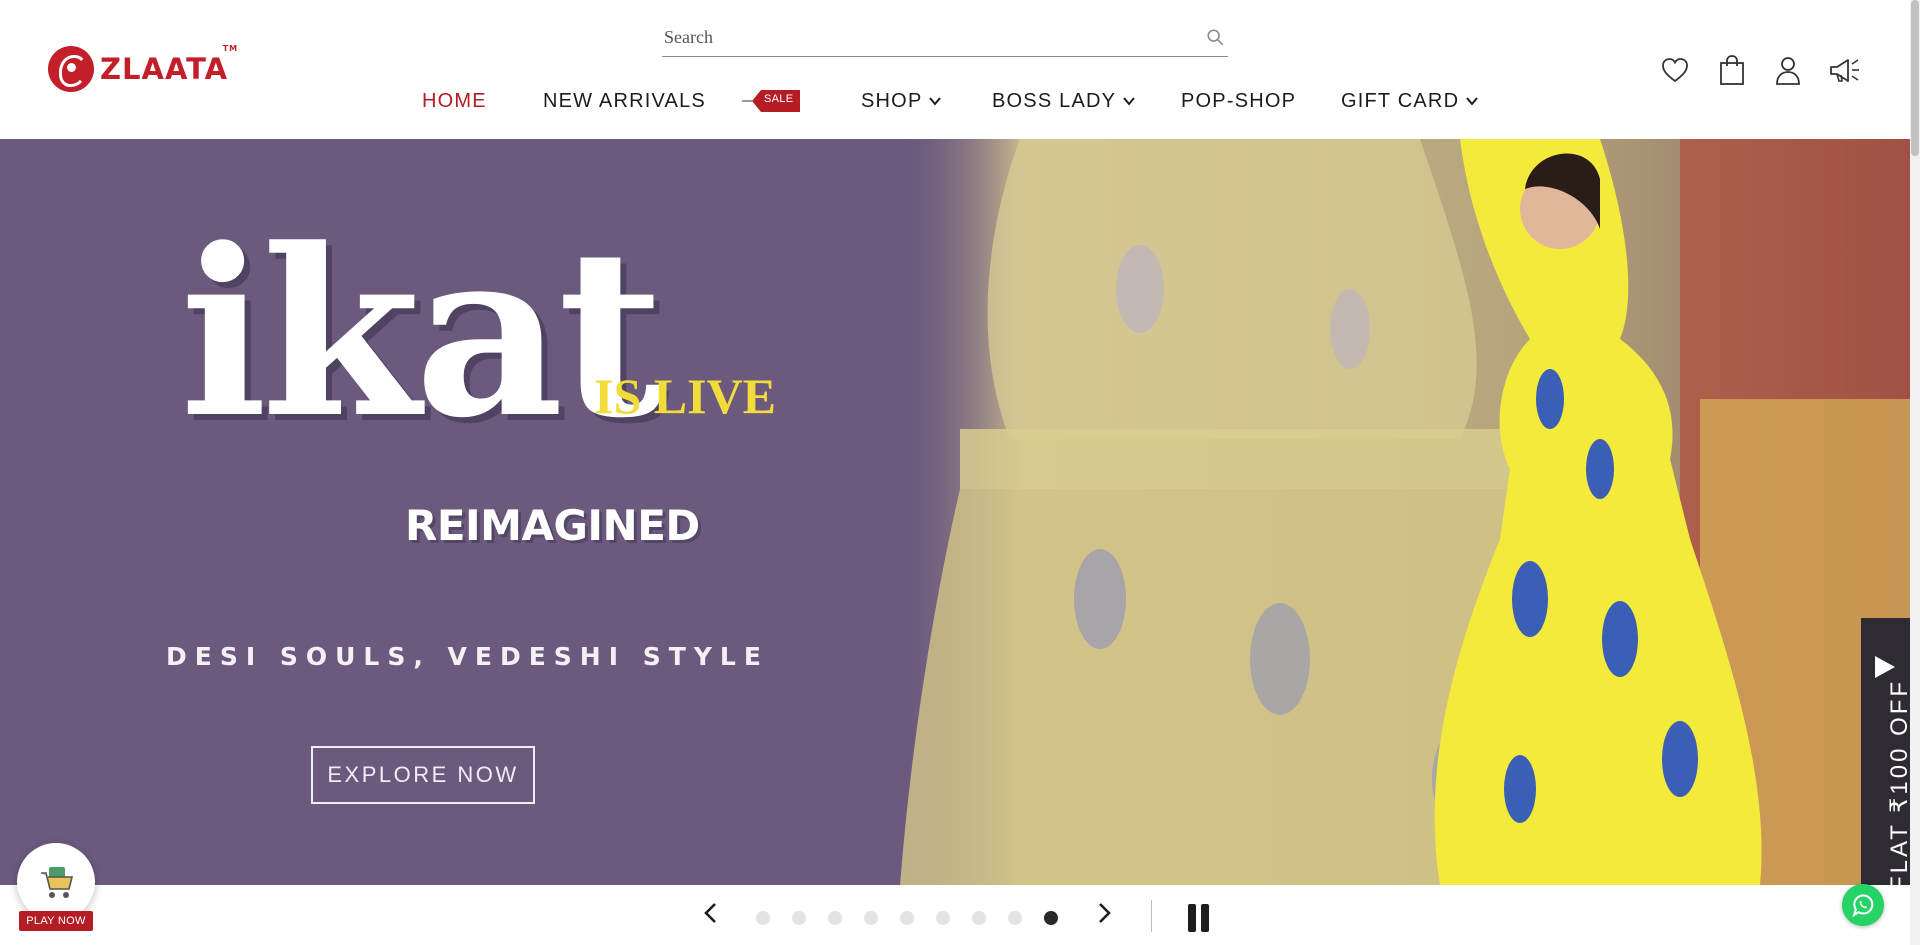 Image resolution: width=1920 pixels, height=945 pixels. What do you see at coordinates (892, 100) in the screenshot?
I see `nav-shop-label: SHOP` at bounding box center [892, 100].